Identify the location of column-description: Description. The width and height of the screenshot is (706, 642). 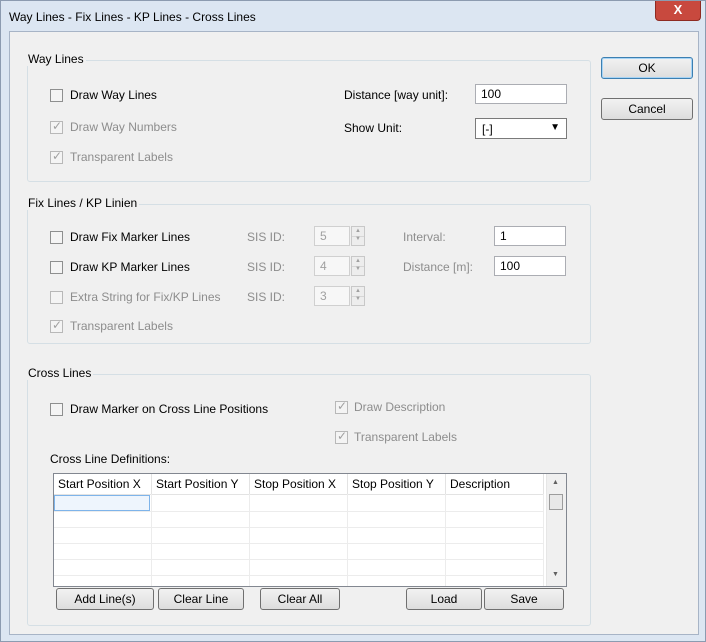
(495, 484).